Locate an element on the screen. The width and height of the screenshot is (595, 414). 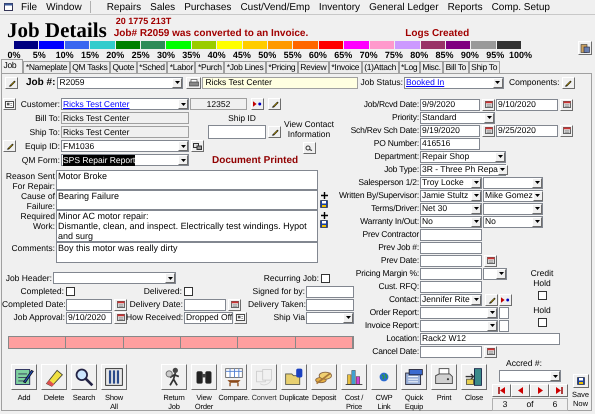
tab: *Log is located at coordinates (409, 67).